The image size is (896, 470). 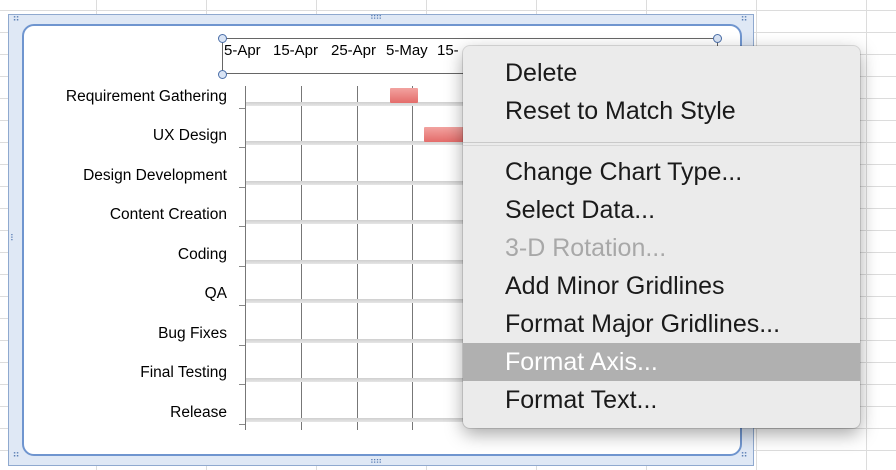 What do you see at coordinates (155, 175) in the screenshot?
I see `task-label: Design Development` at bounding box center [155, 175].